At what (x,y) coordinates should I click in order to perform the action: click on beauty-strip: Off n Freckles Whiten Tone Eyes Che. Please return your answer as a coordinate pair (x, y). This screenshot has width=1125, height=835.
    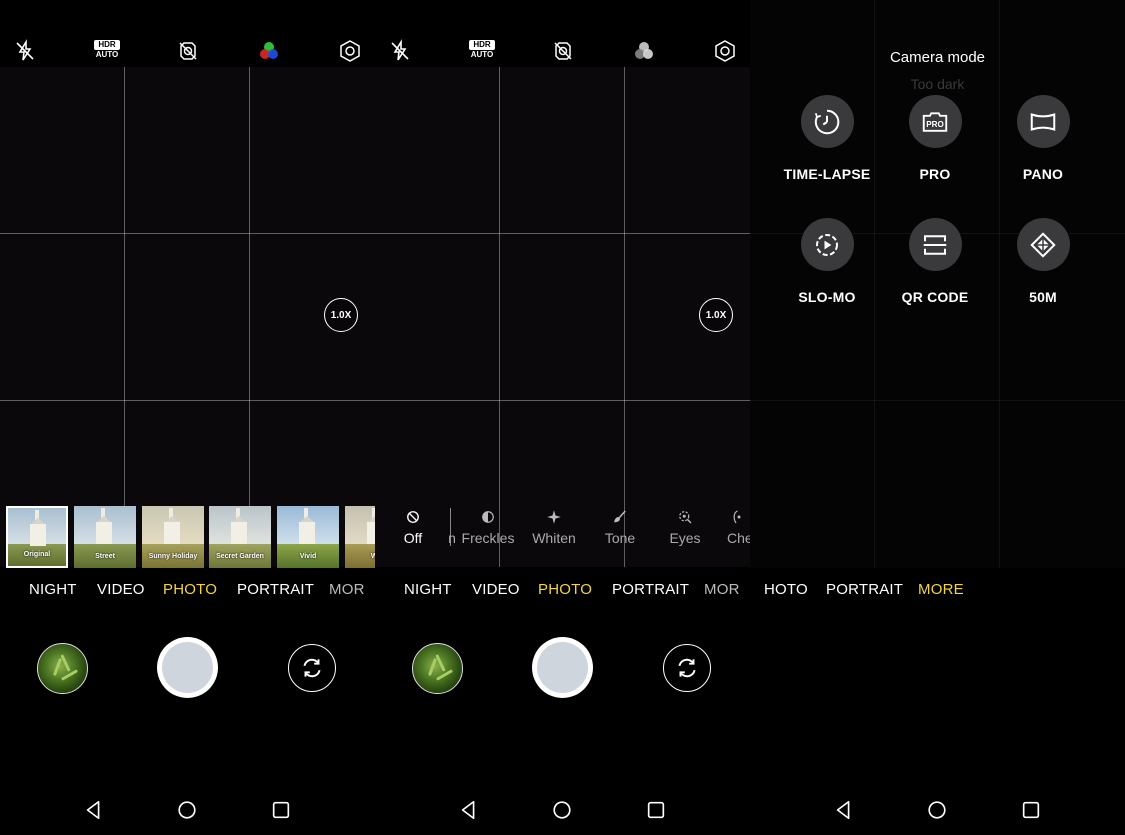
    Looking at the image, I should click on (562, 537).